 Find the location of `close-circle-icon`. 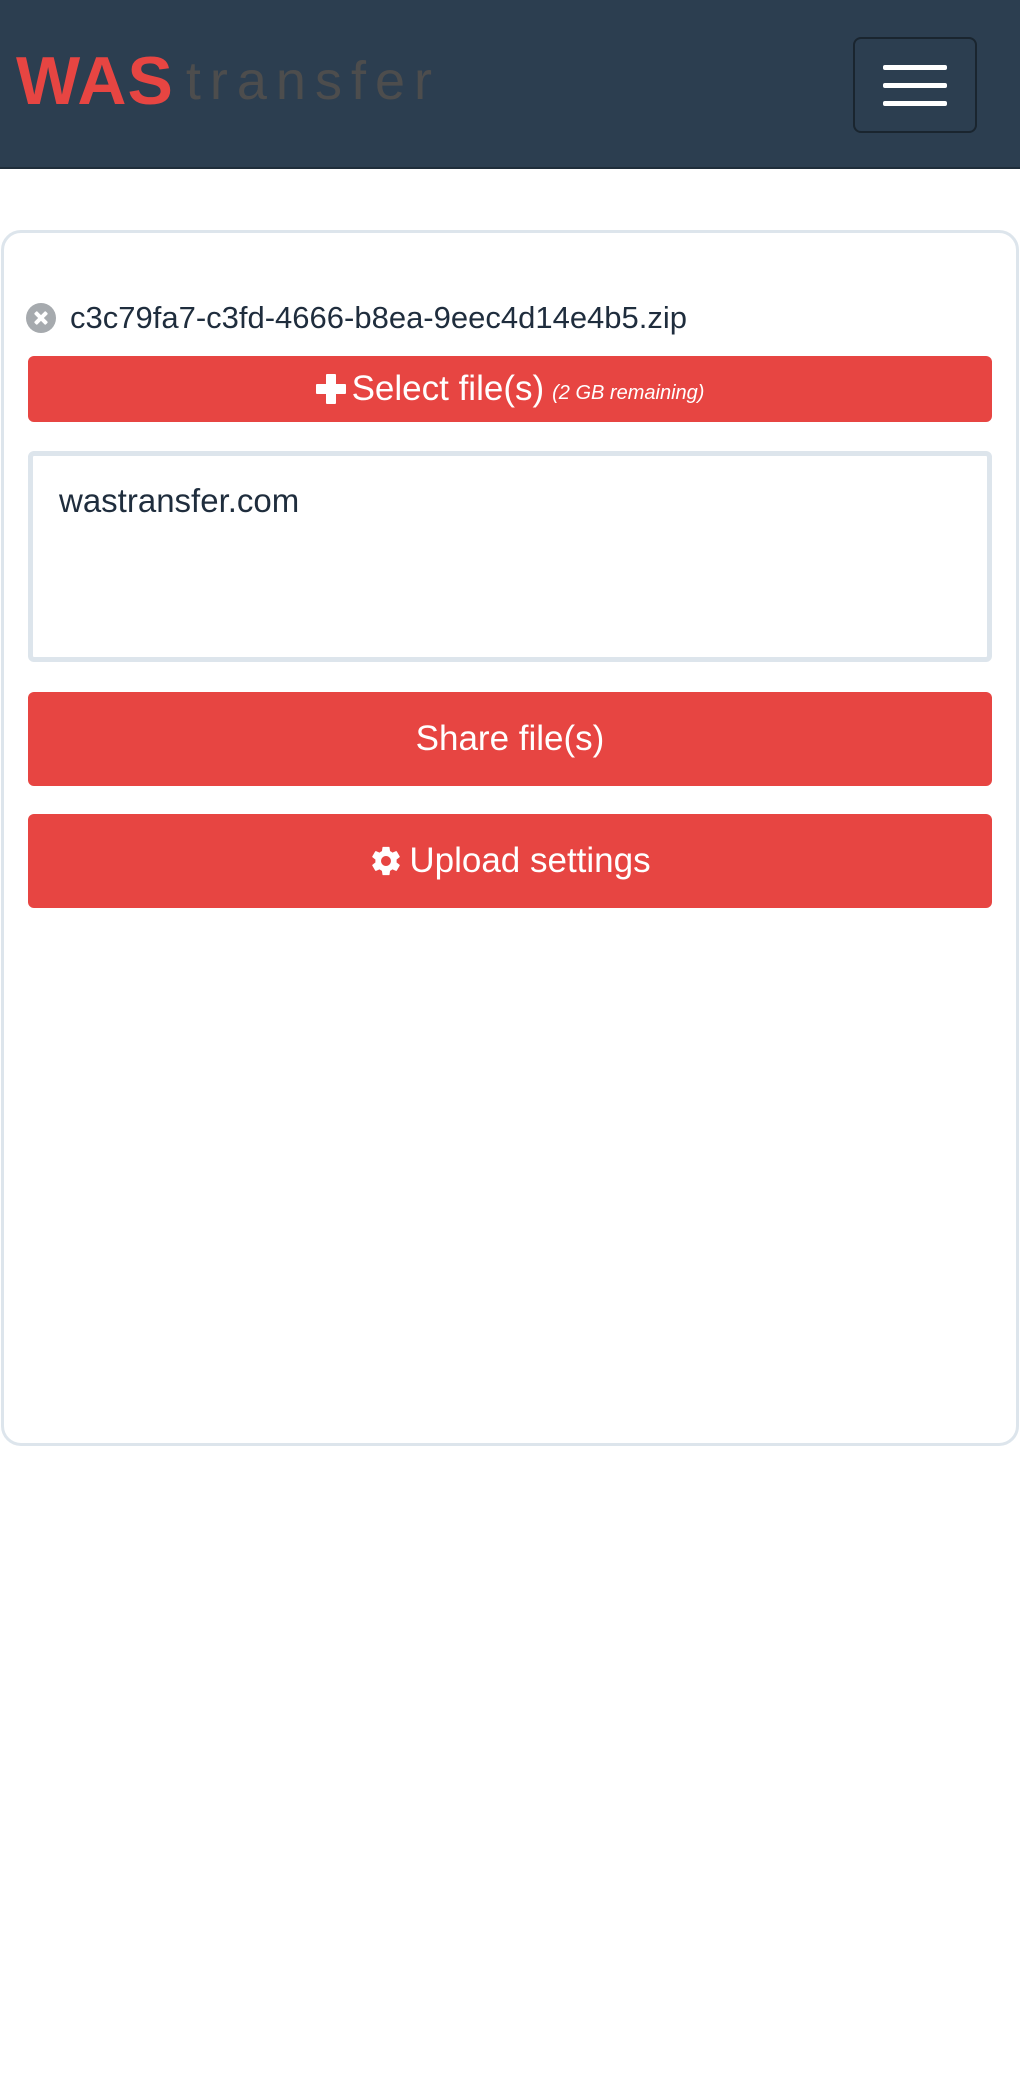

close-circle-icon is located at coordinates (41, 318).